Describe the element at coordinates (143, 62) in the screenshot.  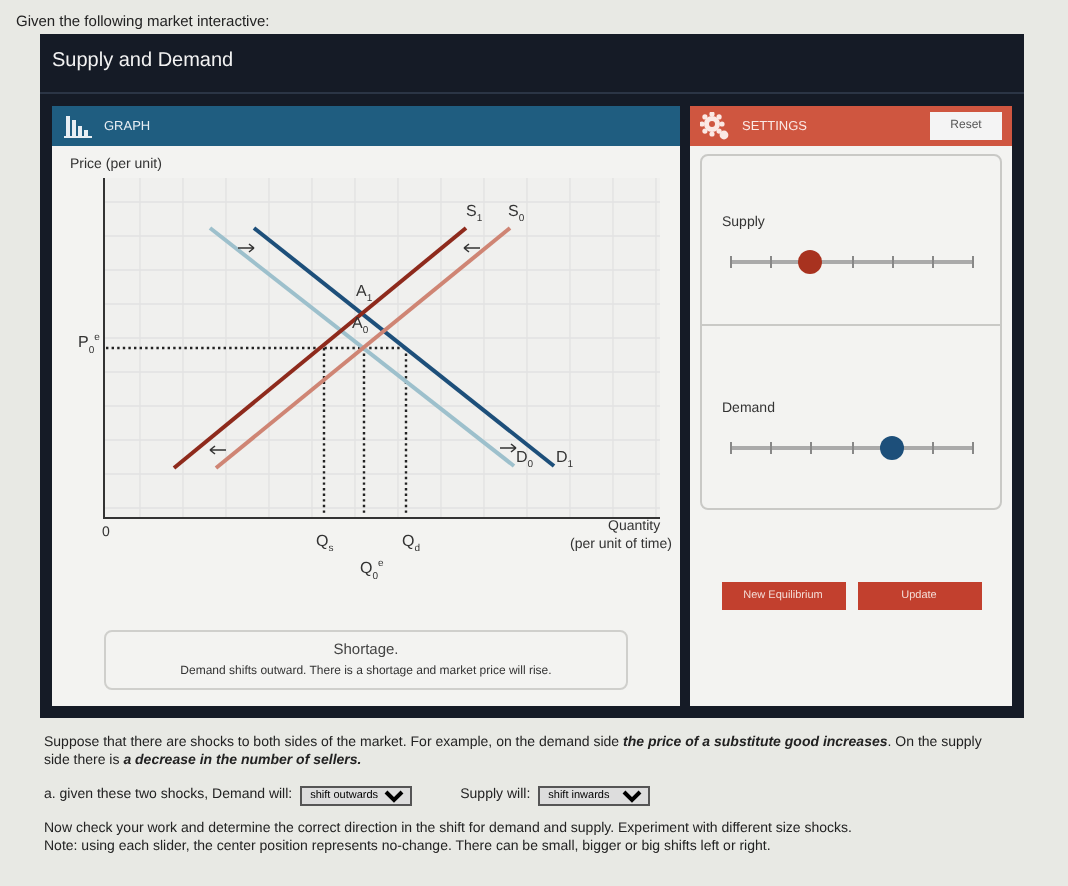
I see `window-title: Supply and Demand` at that location.